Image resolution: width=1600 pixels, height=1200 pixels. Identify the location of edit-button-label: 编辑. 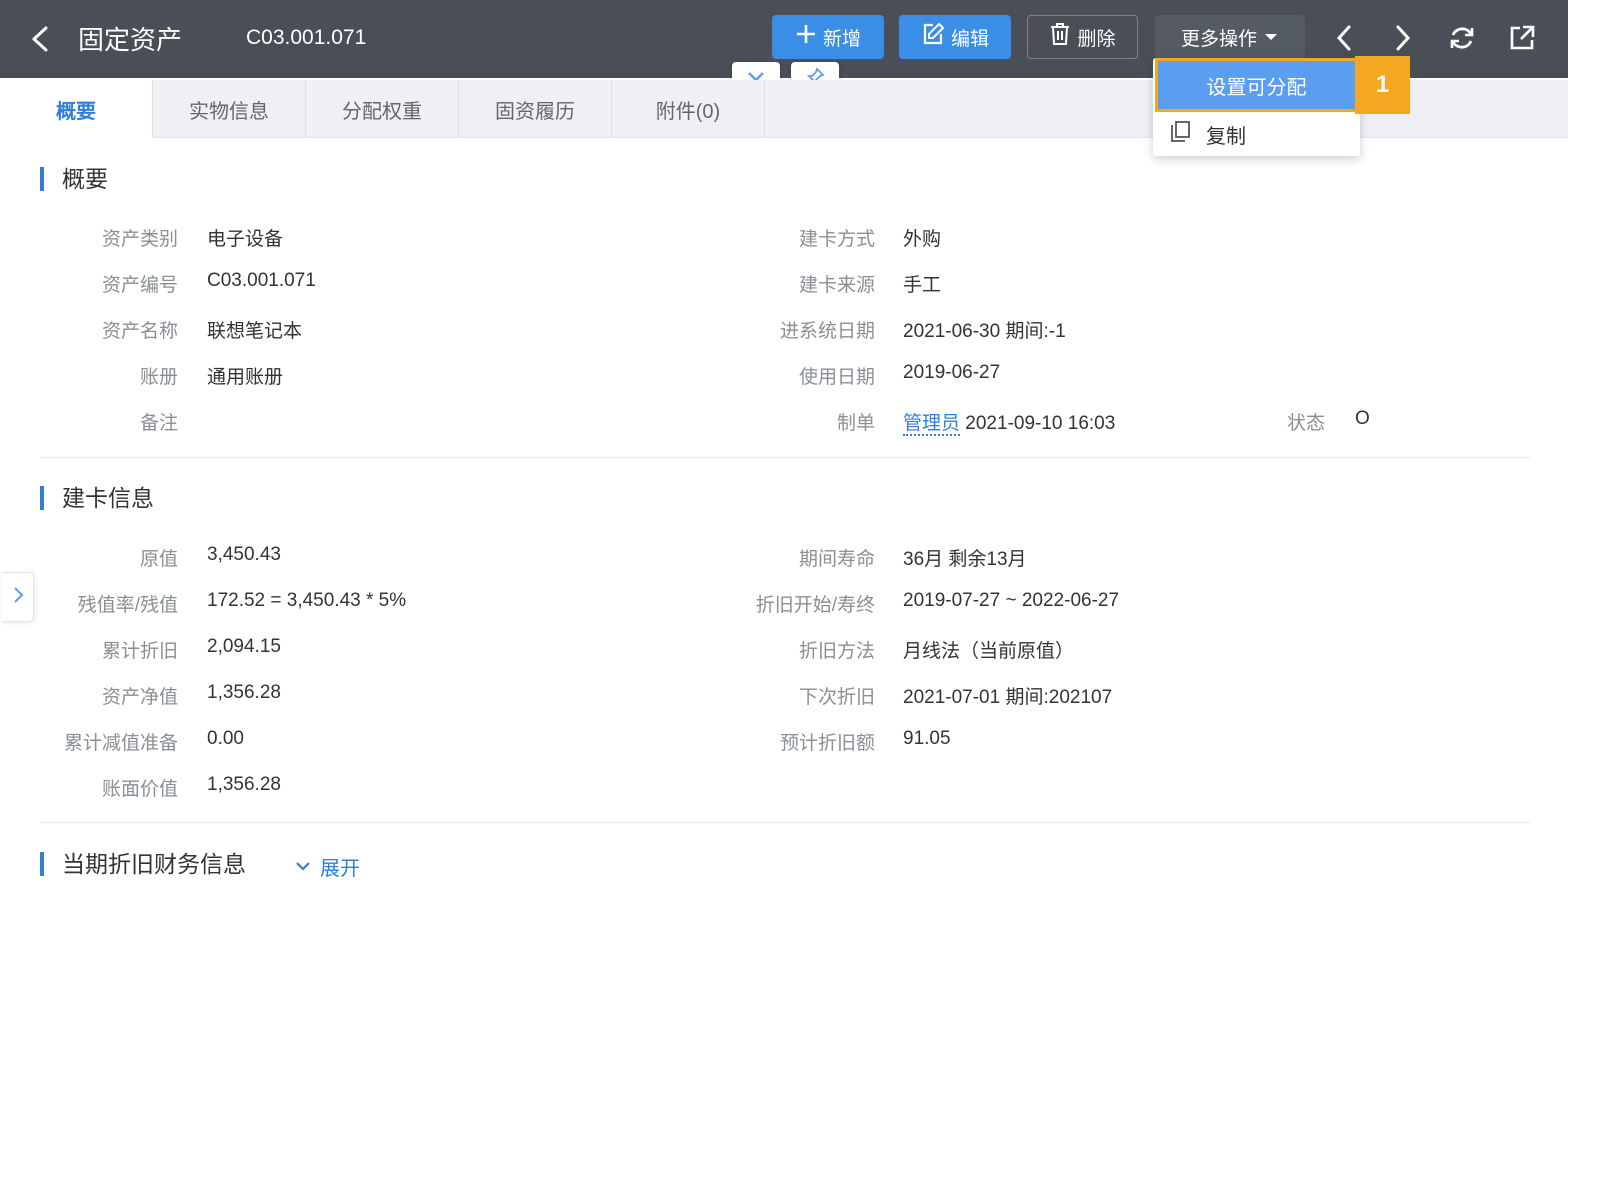
(969, 39).